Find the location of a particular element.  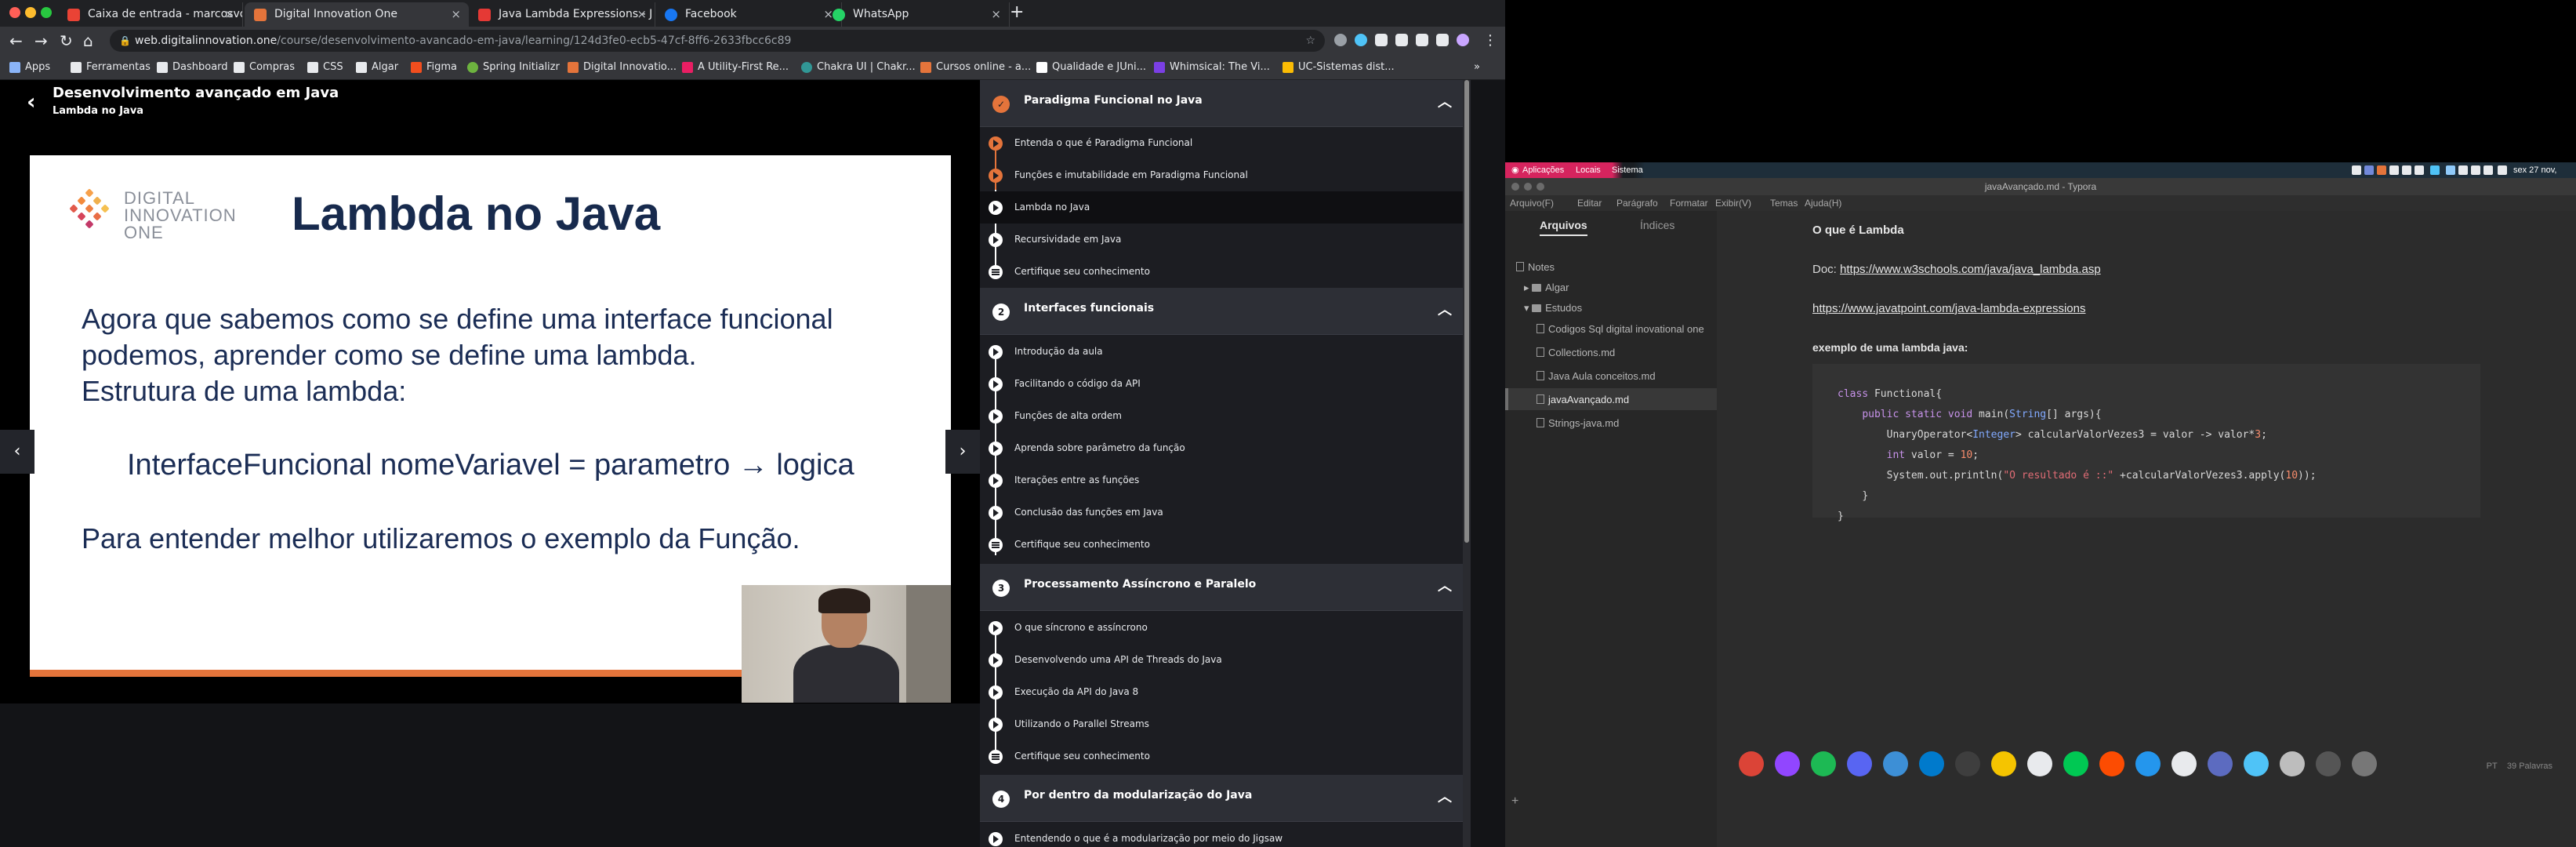

menu-paragraph: Parágrafo is located at coordinates (1637, 203).